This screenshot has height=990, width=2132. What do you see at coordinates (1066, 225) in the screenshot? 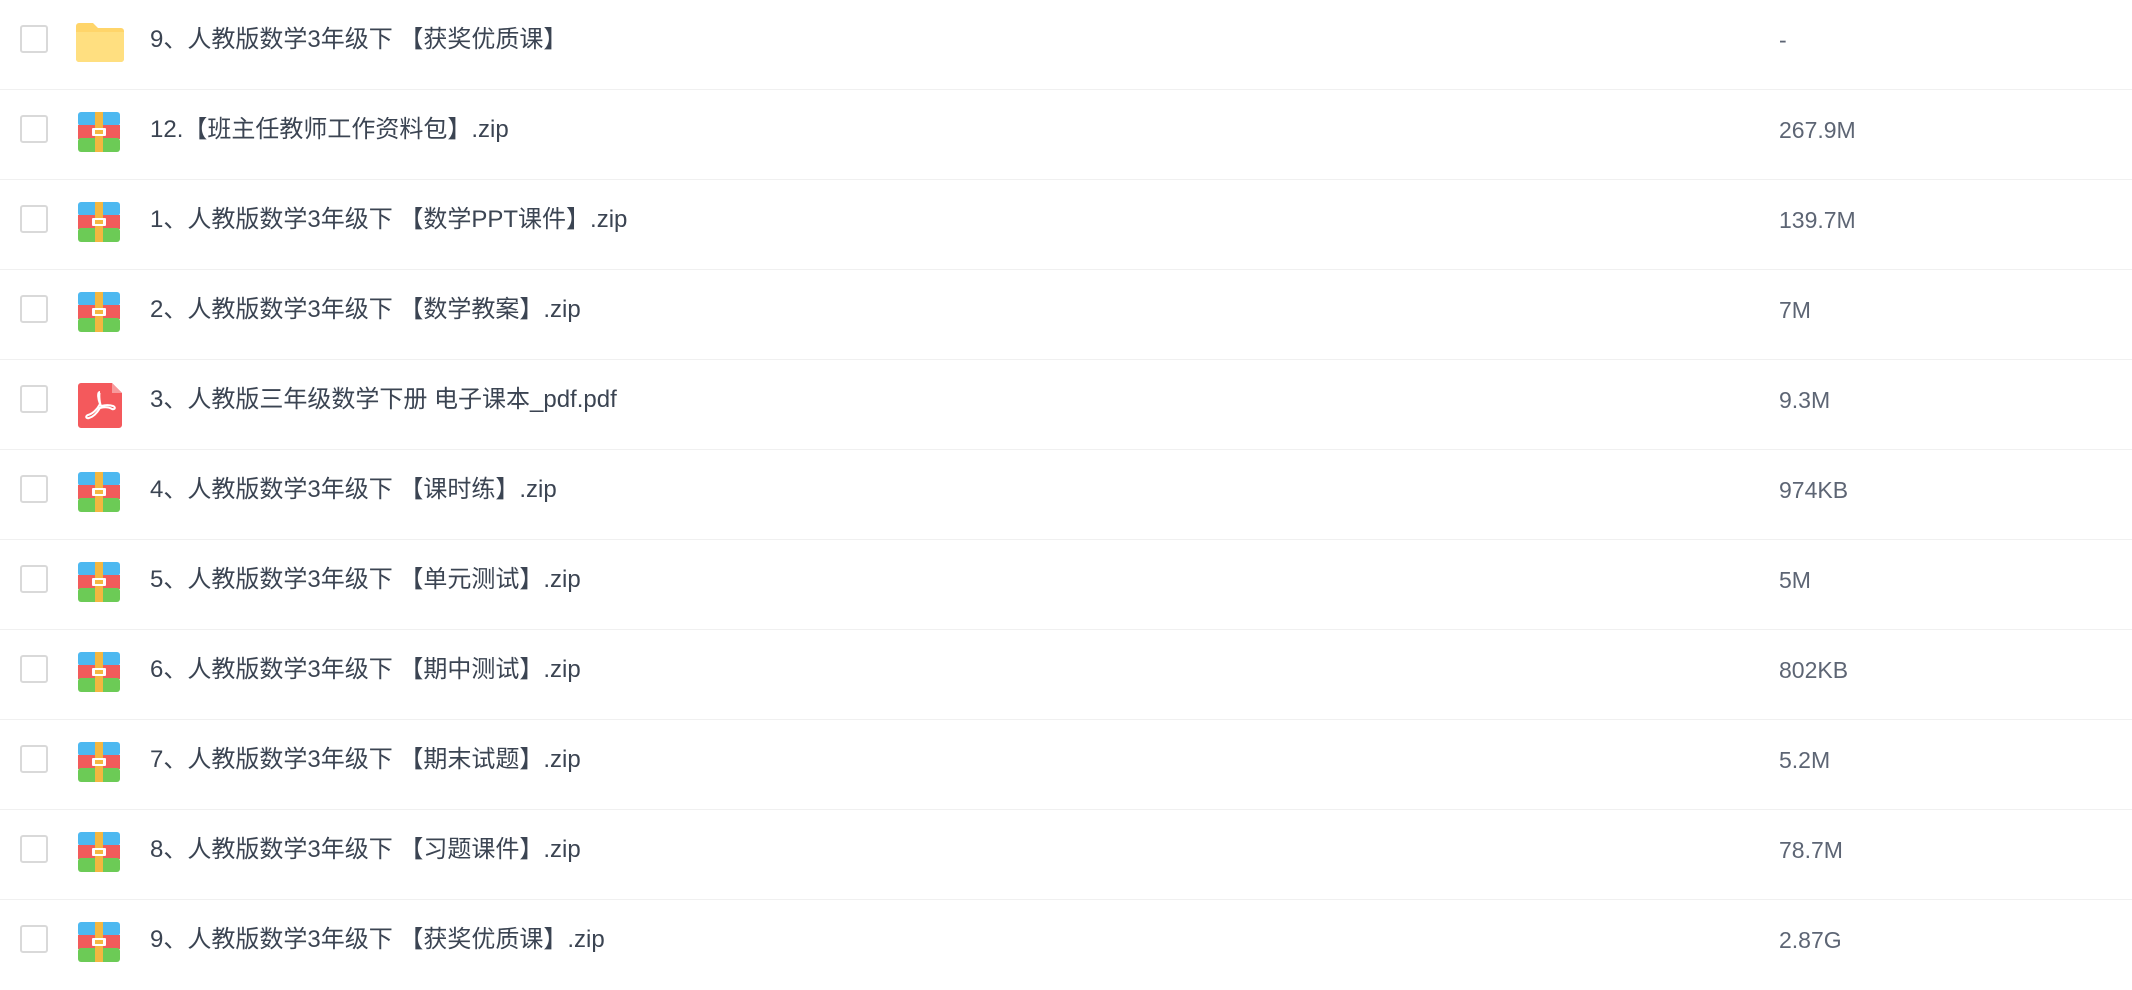
I see `file-row: 1、人教版数学3年级下 【数学PPT课件】.zip 139.7M` at bounding box center [1066, 225].